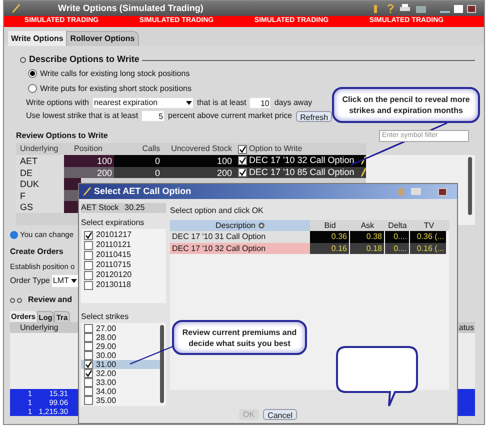 The width and height of the screenshot is (489, 427). What do you see at coordinates (120, 400) in the screenshot?
I see `strike-row: 35.00` at bounding box center [120, 400].